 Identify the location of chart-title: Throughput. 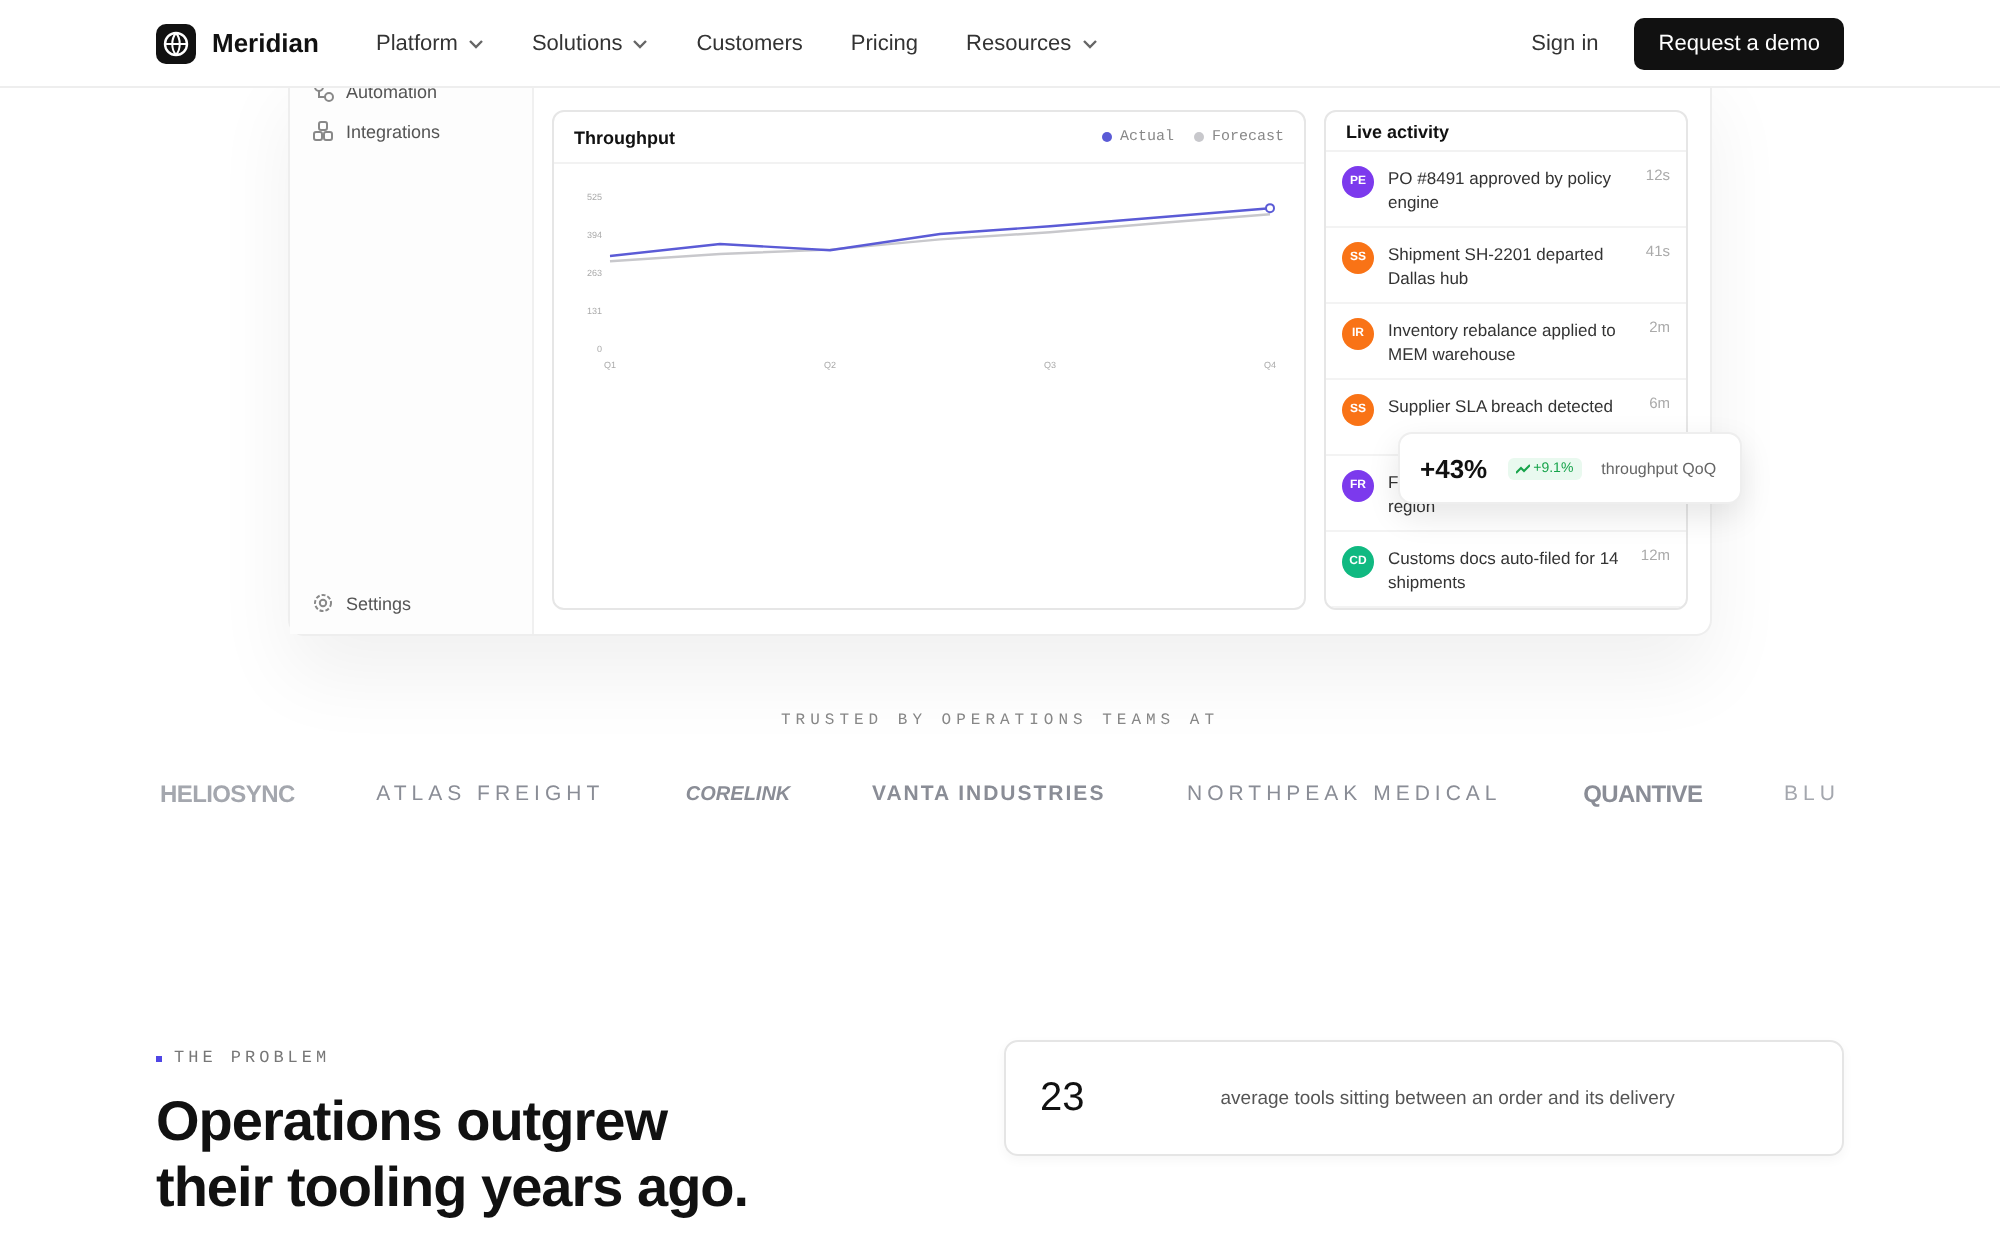
(624, 137).